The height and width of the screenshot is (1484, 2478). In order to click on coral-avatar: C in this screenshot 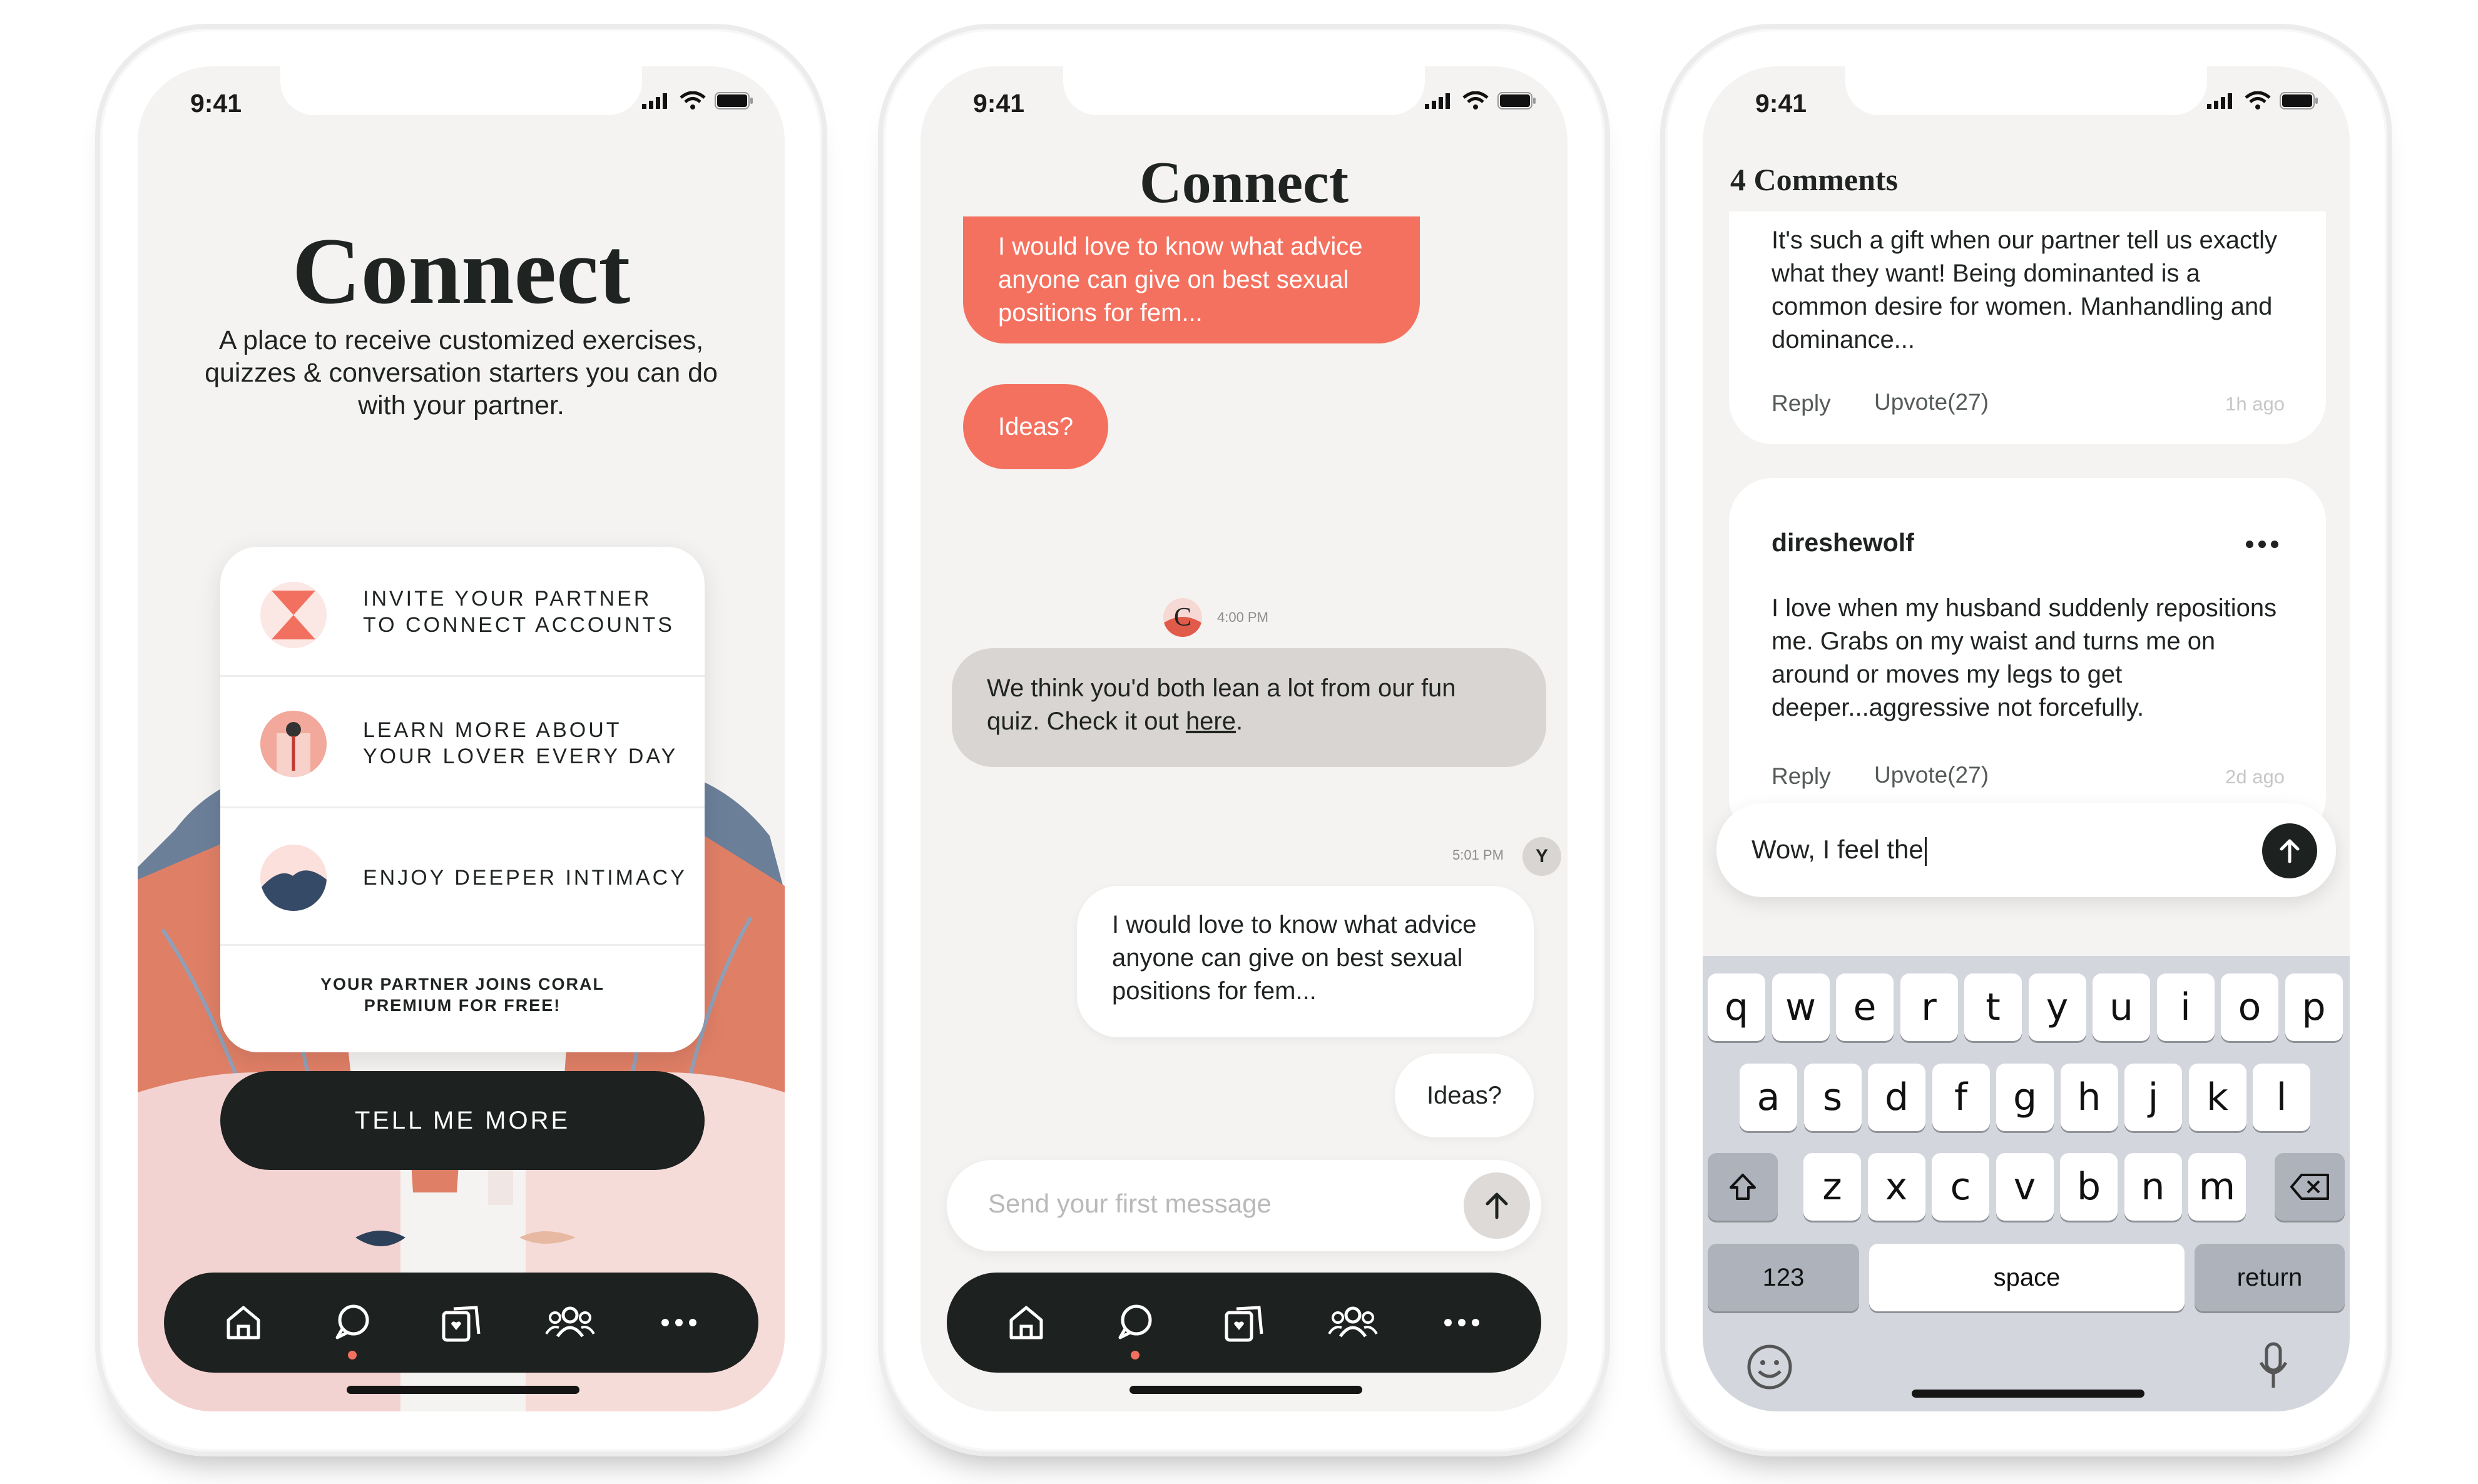, I will do `click(1182, 617)`.